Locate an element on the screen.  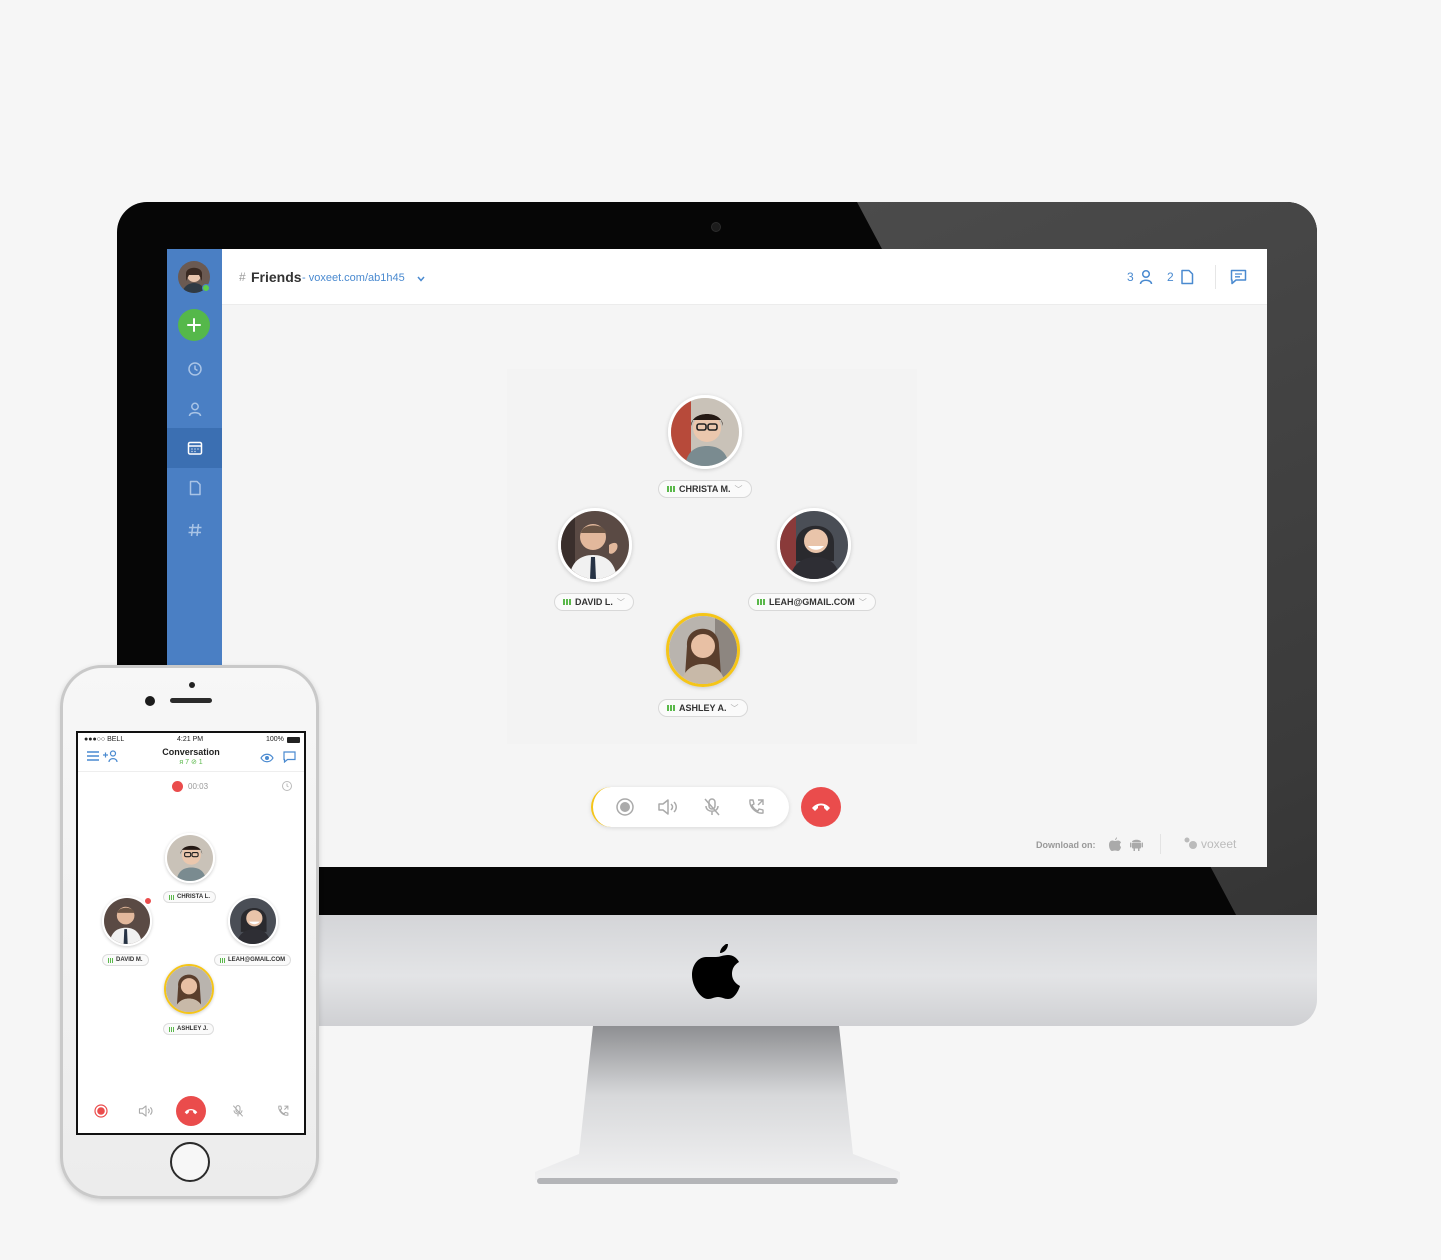
topbar-divider is located at coordinates (1215, 277).